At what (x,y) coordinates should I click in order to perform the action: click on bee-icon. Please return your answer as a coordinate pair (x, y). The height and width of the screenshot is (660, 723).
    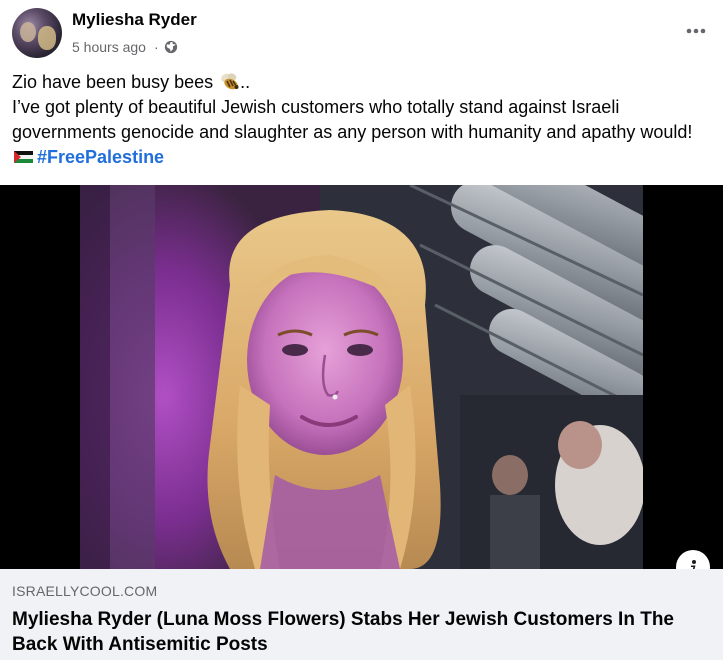
    Looking at the image, I should click on (230, 82).